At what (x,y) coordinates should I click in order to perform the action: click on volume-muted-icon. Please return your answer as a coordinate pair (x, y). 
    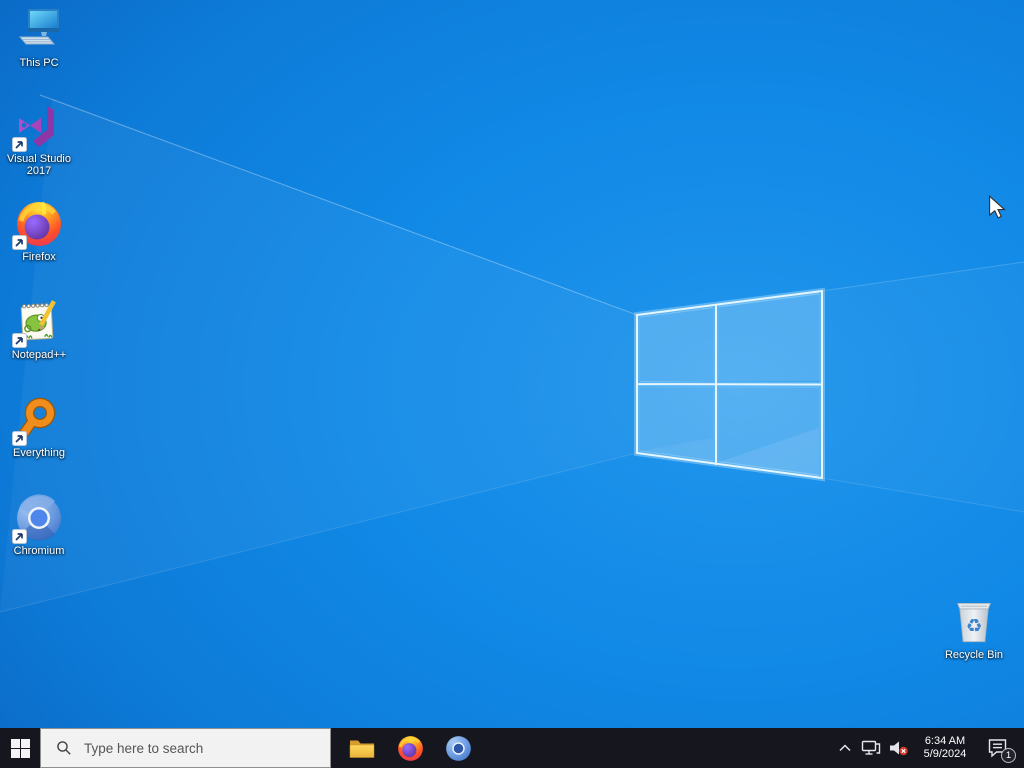
    Looking at the image, I should click on (898, 748).